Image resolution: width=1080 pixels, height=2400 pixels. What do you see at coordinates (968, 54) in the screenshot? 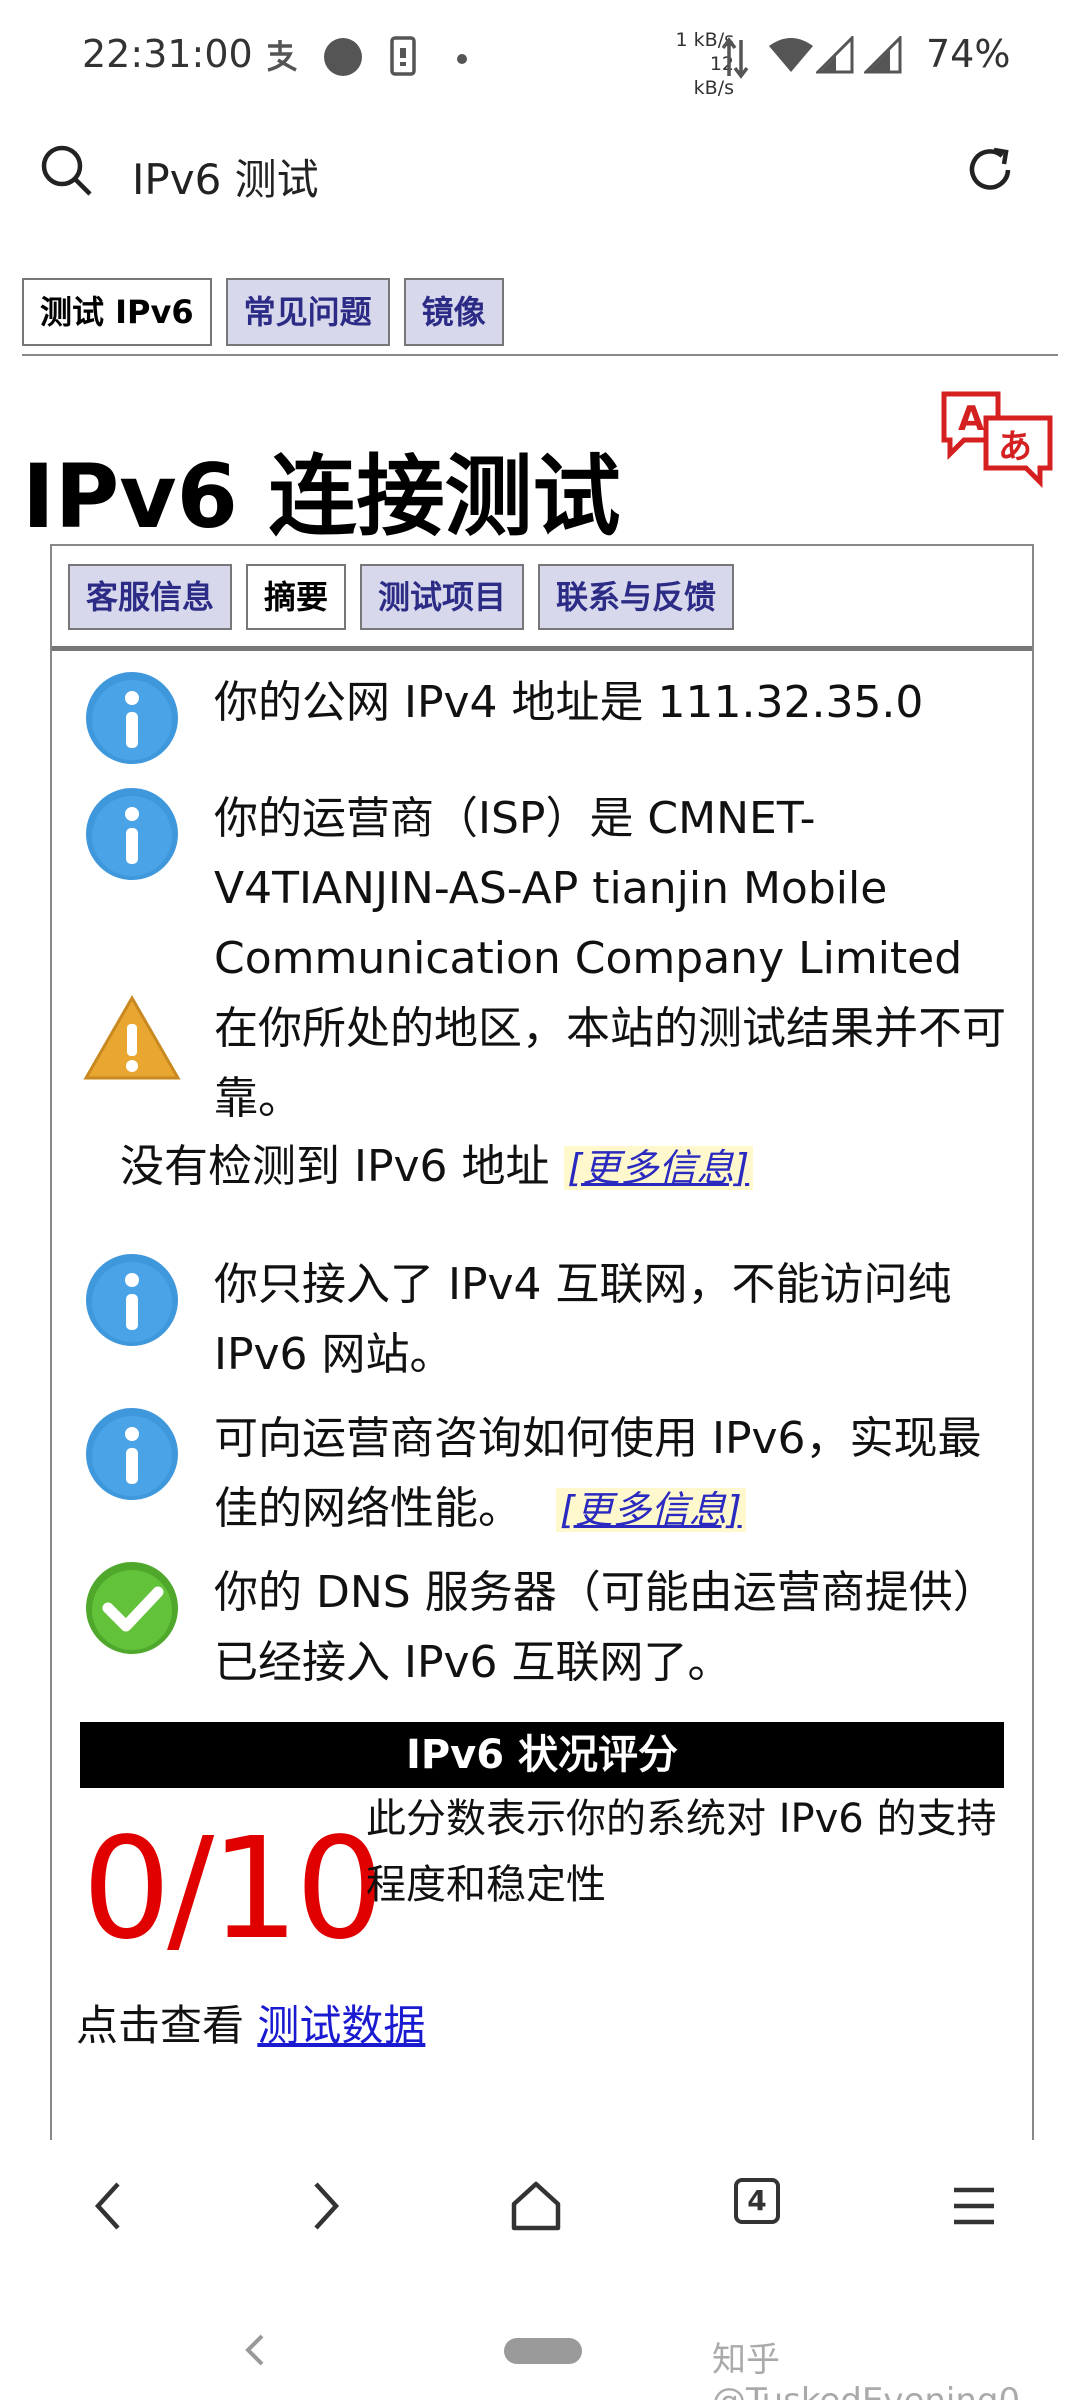
I see `battery-level: 74%` at bounding box center [968, 54].